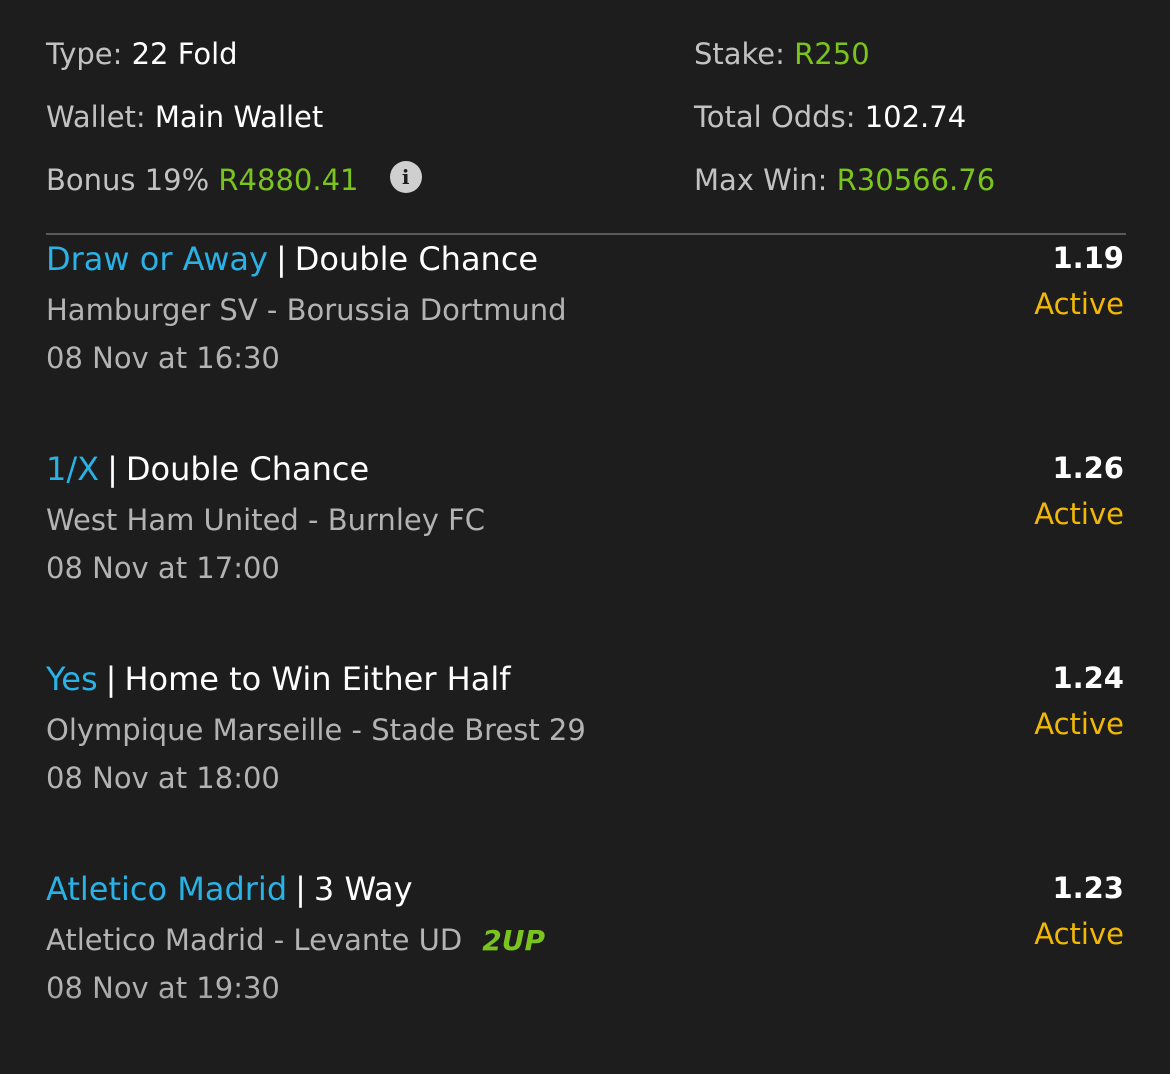 Image resolution: width=1170 pixels, height=1074 pixels. I want to click on match-teams: West Ham United - Burnley FC, so click(266, 520).